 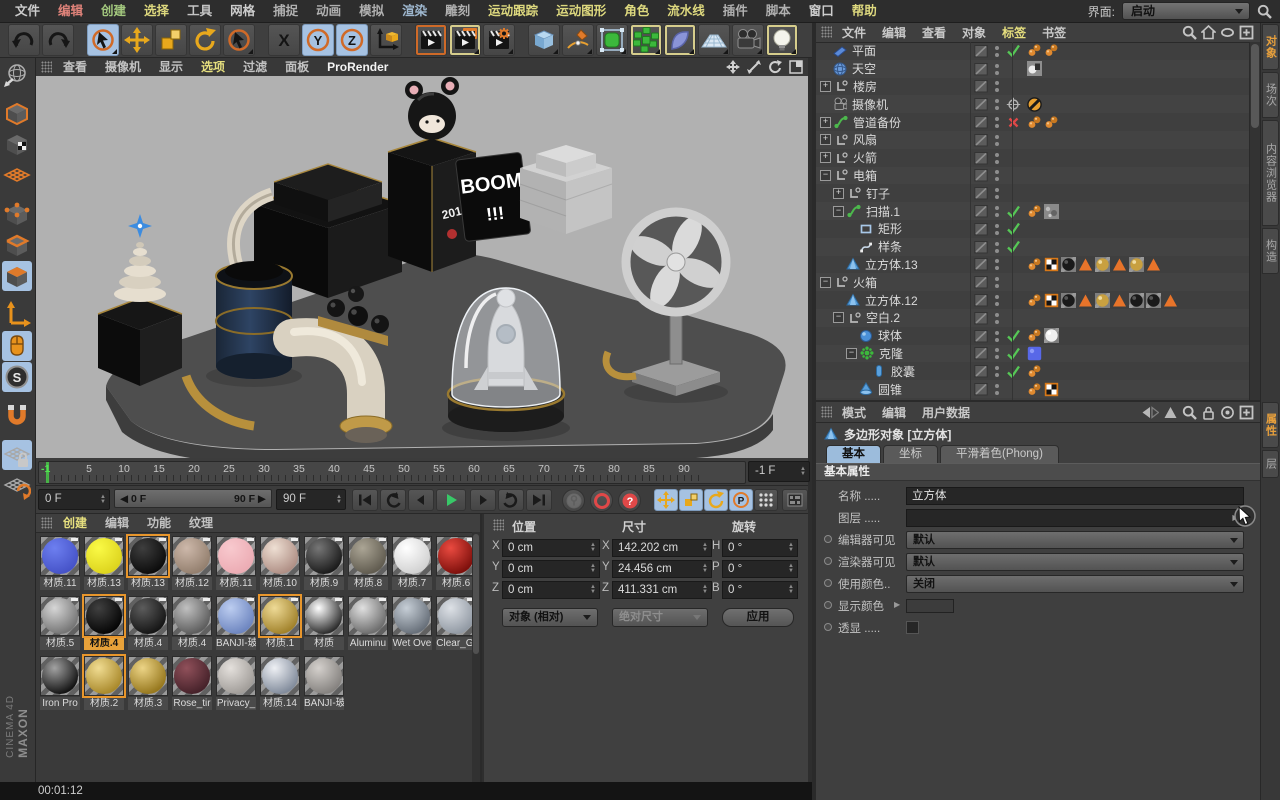 I want to click on texgray-tag-icon, so click(x=1051, y=211).